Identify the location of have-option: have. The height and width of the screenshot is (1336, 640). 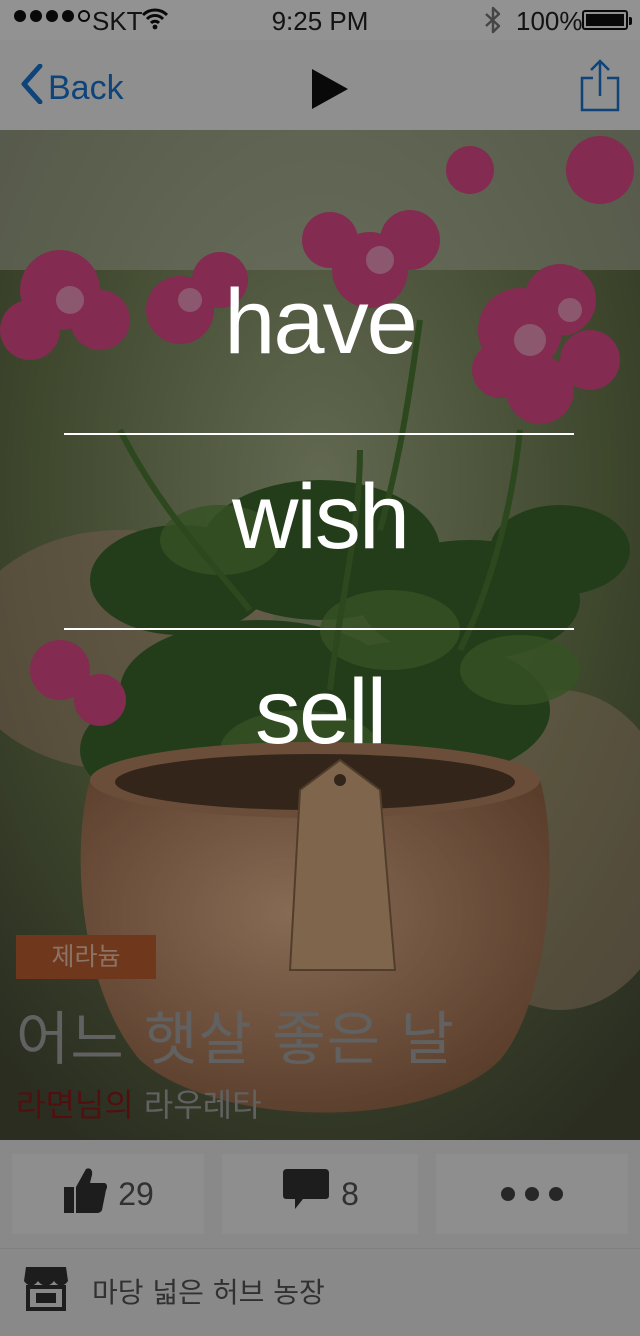
(320, 322).